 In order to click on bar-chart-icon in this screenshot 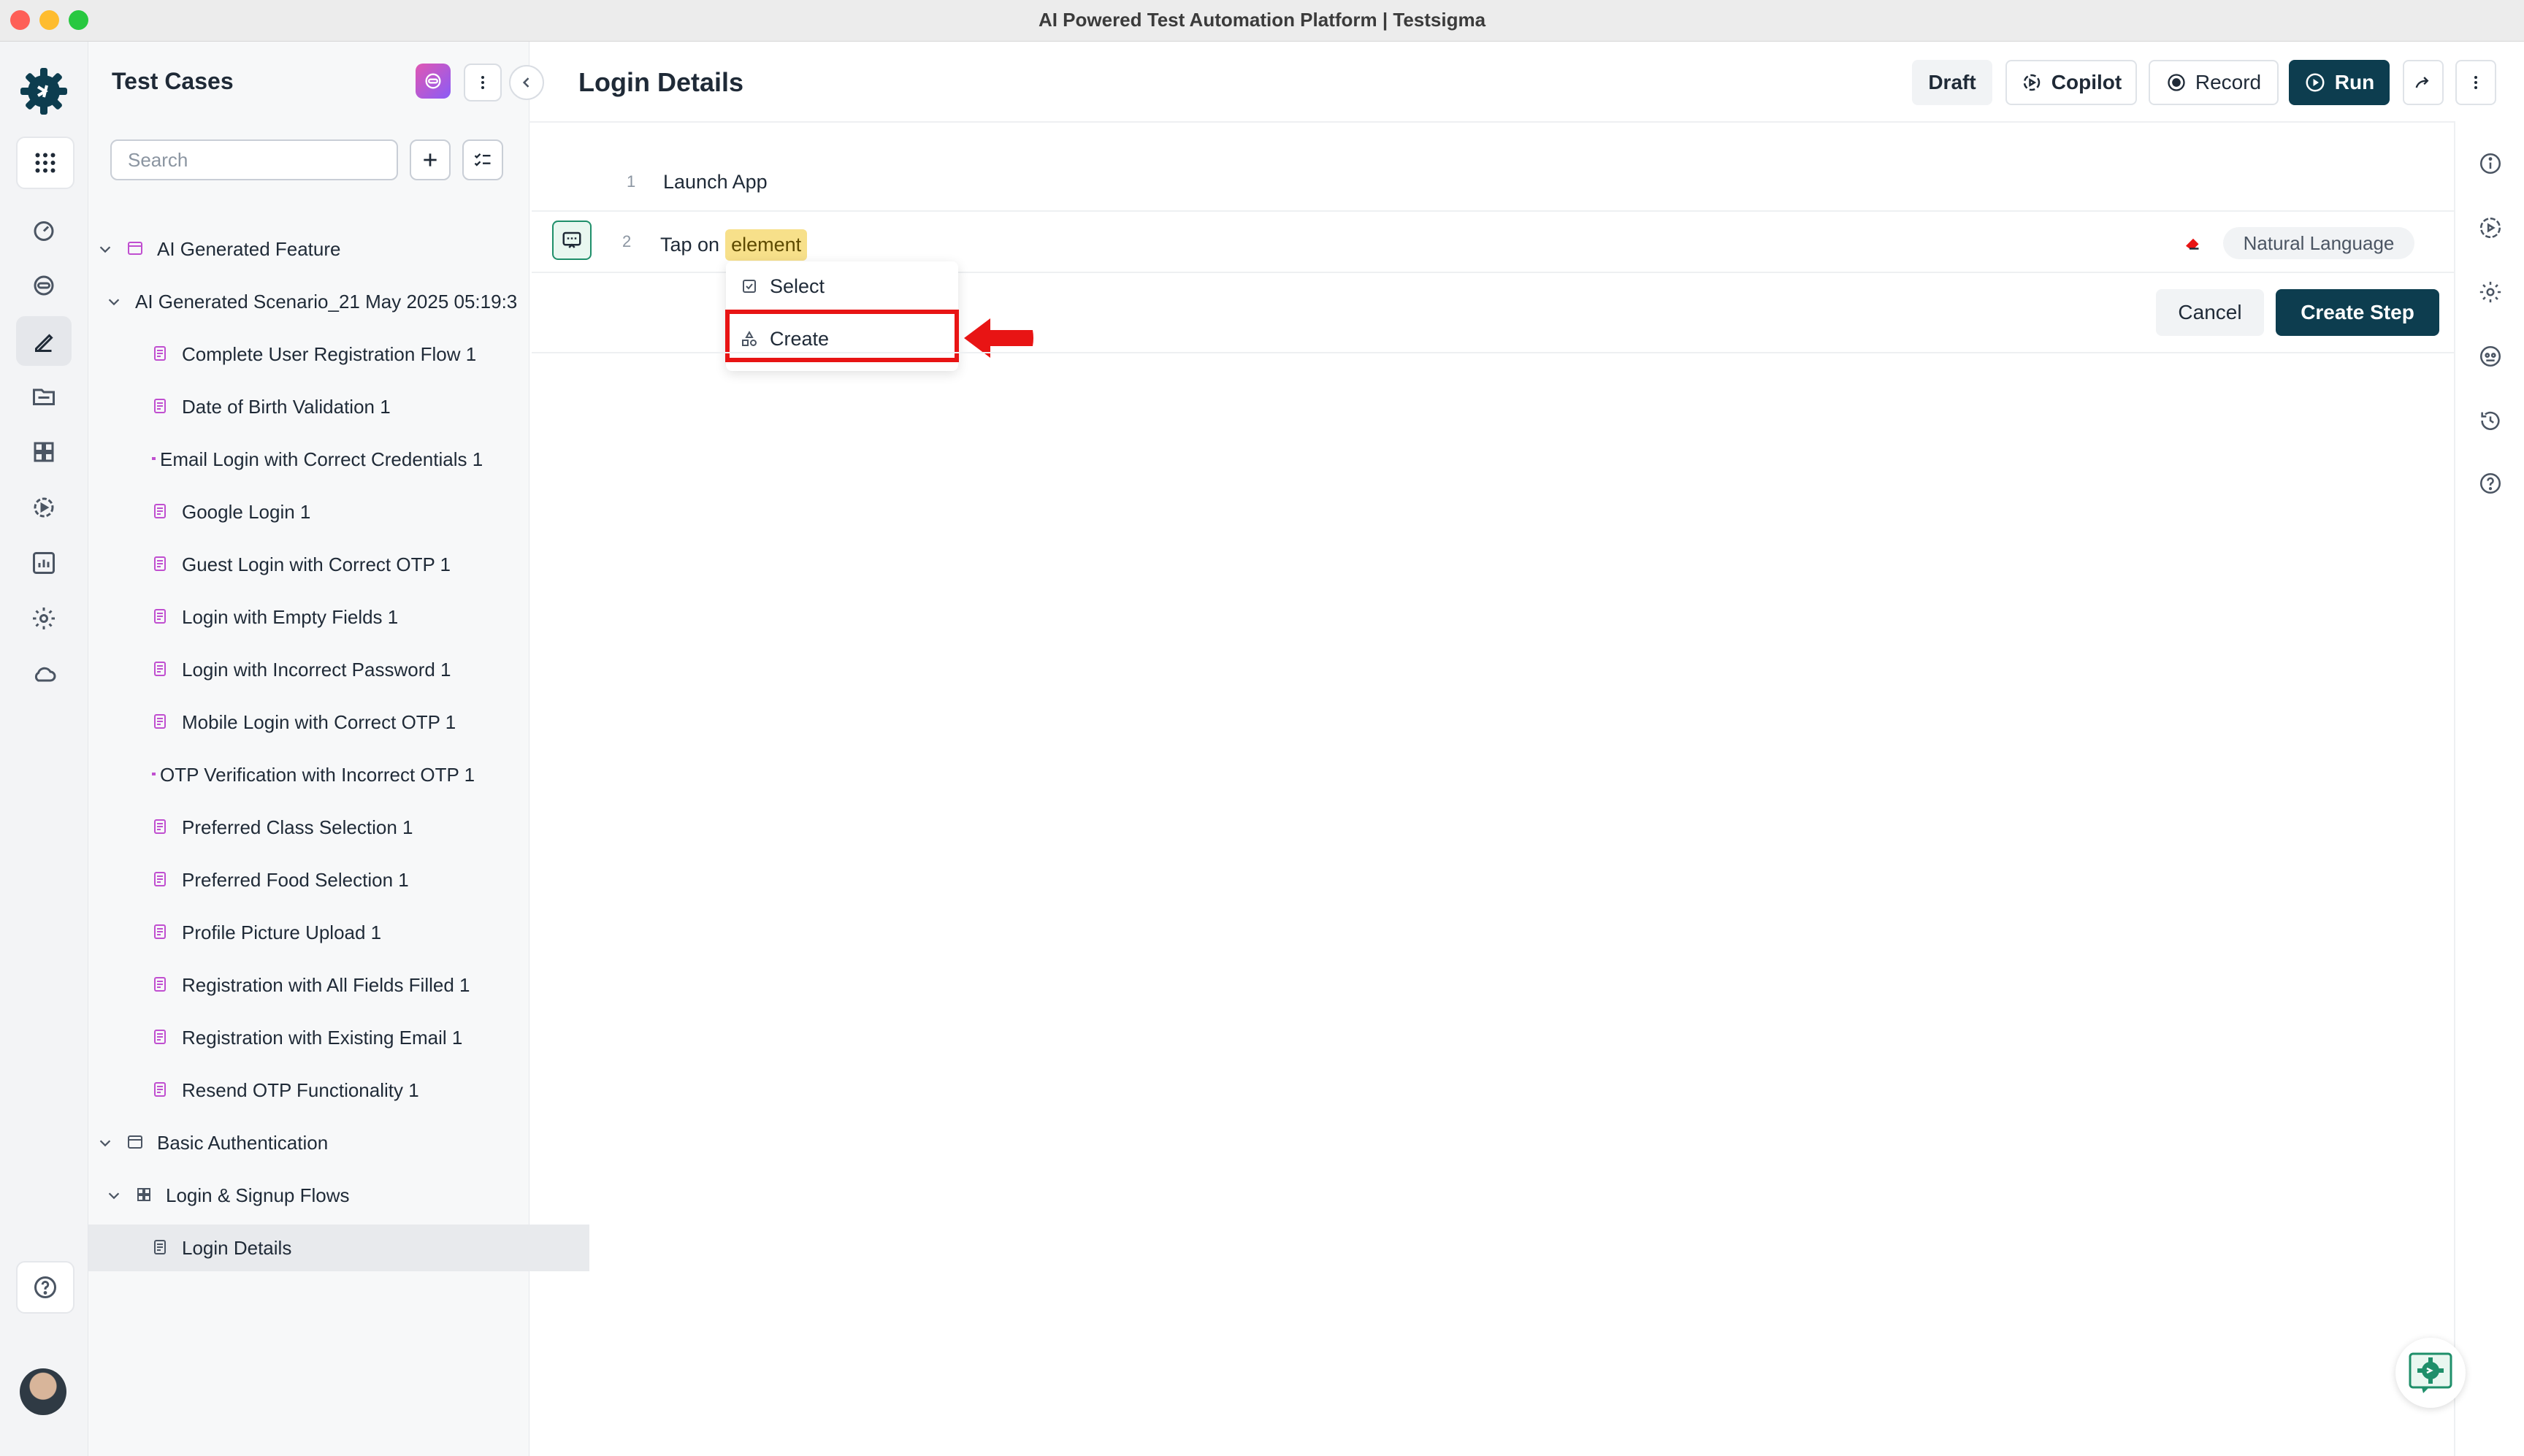, I will do `click(44, 563)`.